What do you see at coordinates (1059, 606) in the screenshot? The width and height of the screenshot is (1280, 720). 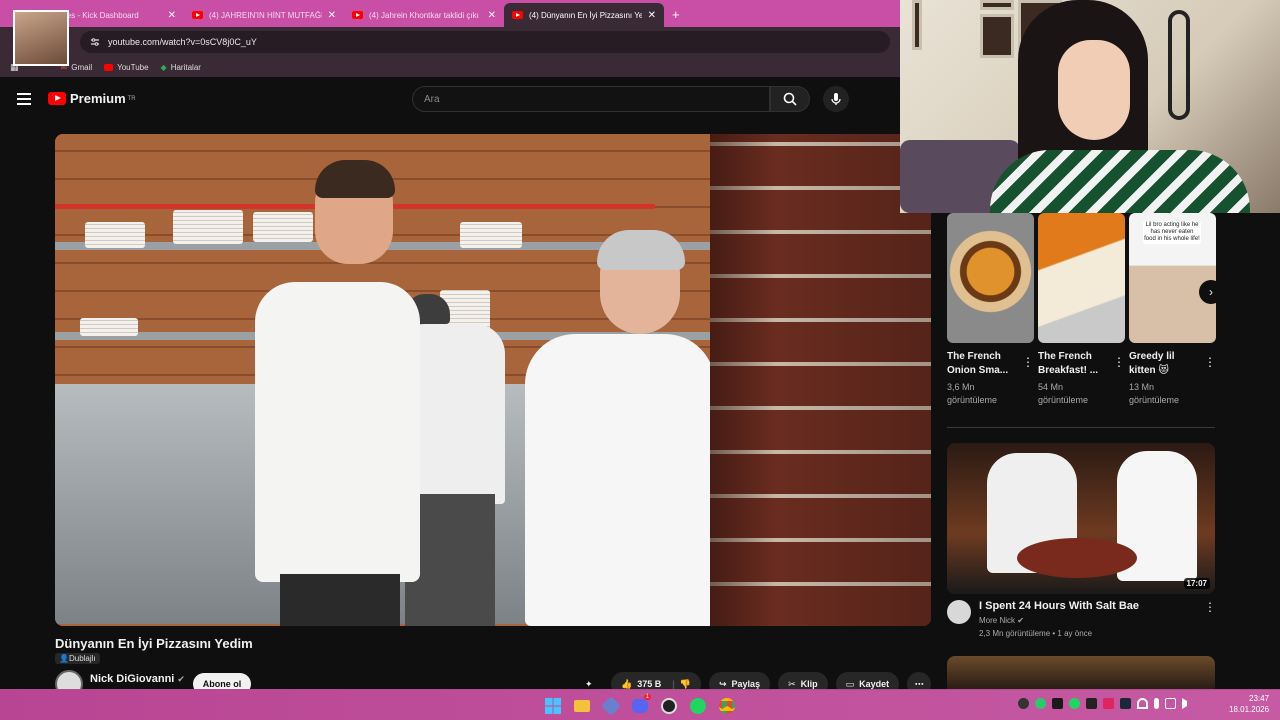 I see `recommended-title: I Spent 24 Hours With Salt Bae` at bounding box center [1059, 606].